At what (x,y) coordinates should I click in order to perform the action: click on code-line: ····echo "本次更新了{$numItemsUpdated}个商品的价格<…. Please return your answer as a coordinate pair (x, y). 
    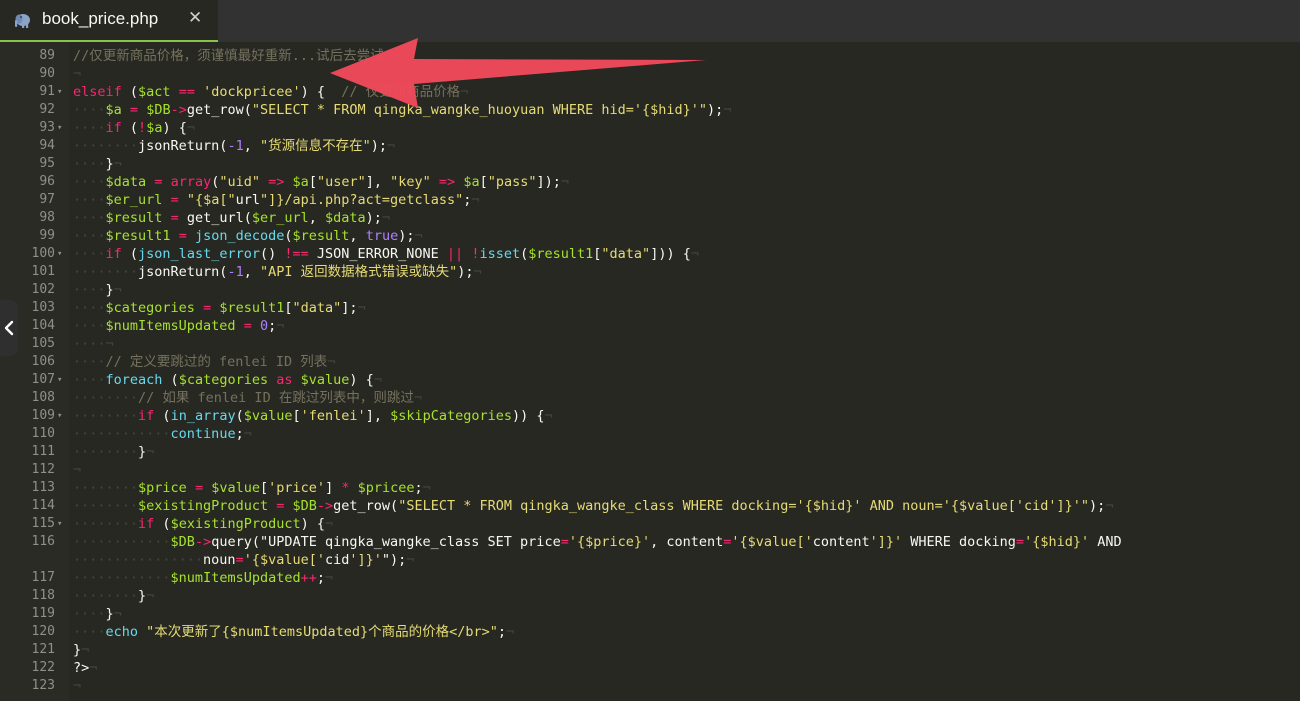
    Looking at the image, I should click on (293, 632).